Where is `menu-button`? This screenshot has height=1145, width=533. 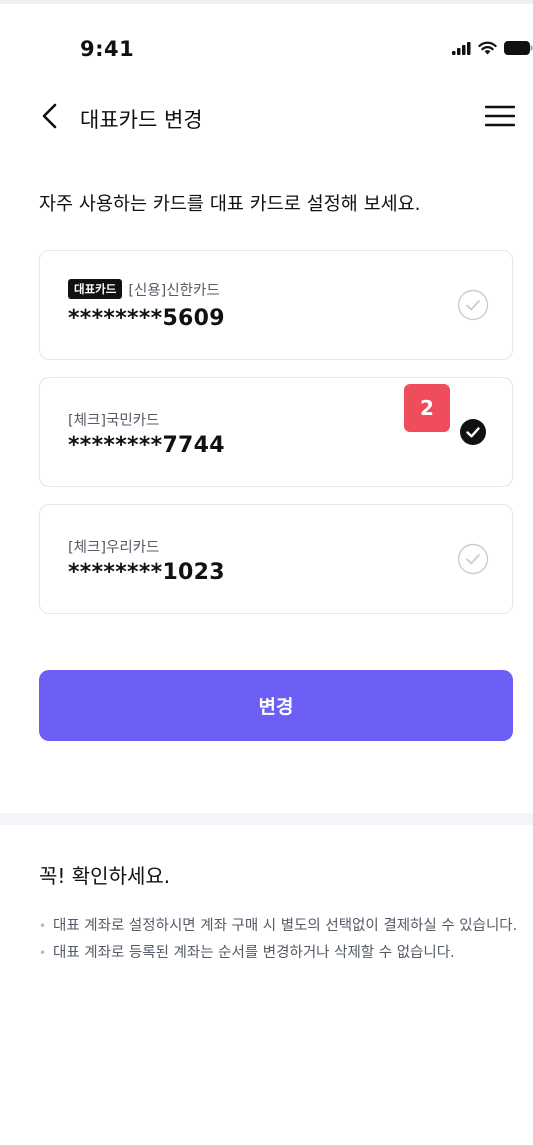 menu-button is located at coordinates (500, 118).